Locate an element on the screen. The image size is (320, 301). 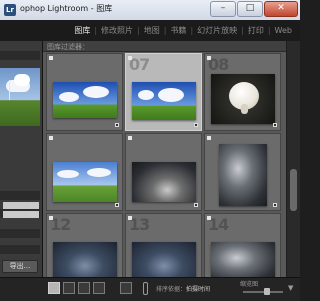
thumbnail-size-slider-knob is located at coordinates (267, 291).